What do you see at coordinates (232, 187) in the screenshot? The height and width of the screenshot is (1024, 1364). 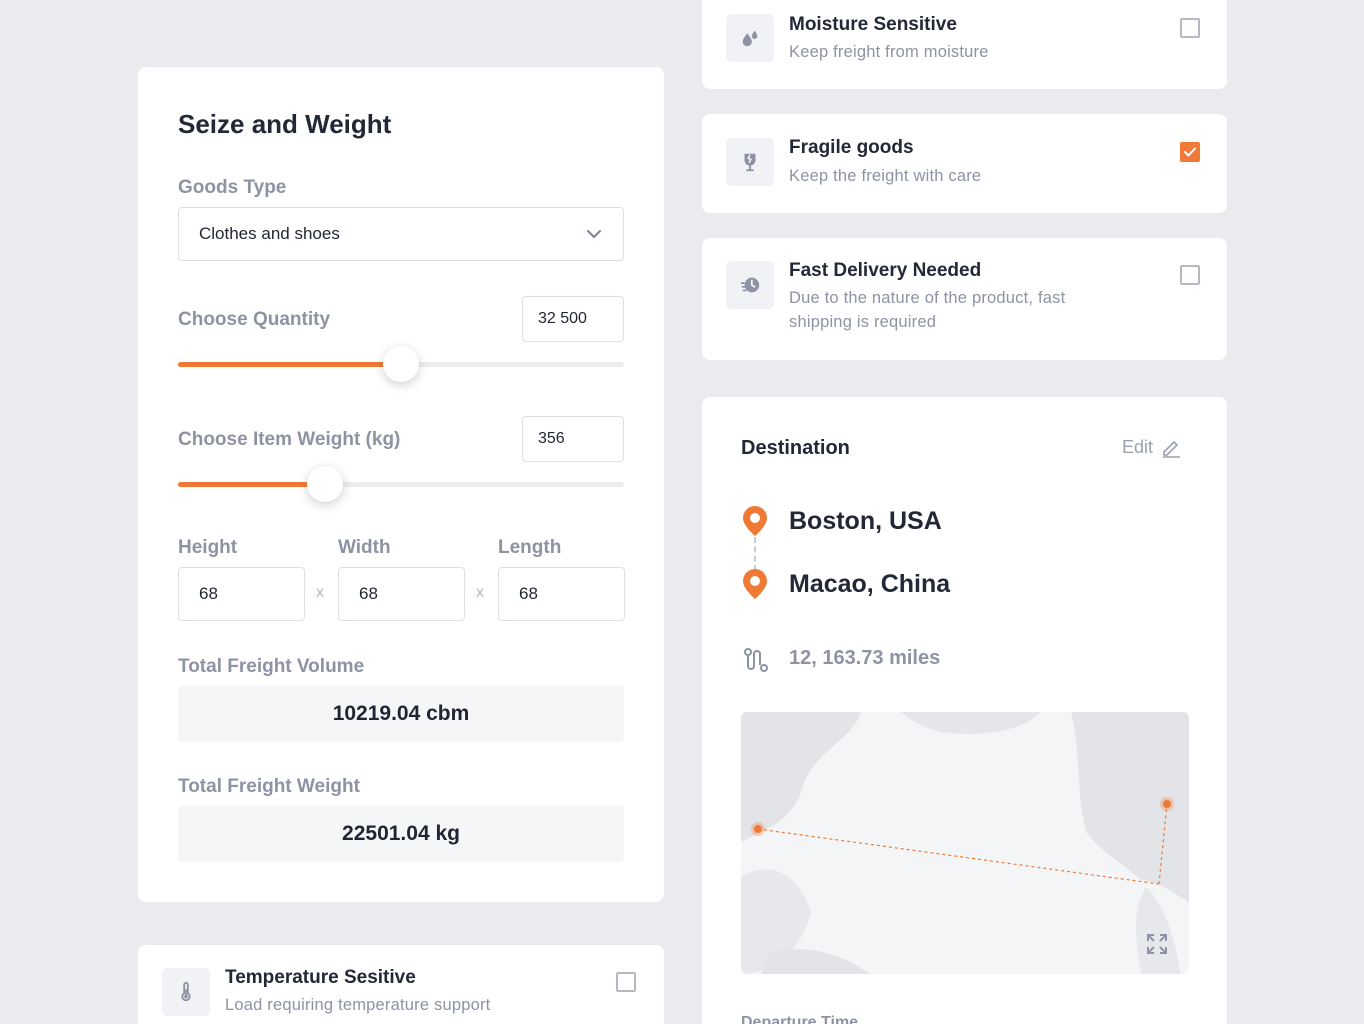 I see `goods-type-label: Goods Type` at bounding box center [232, 187].